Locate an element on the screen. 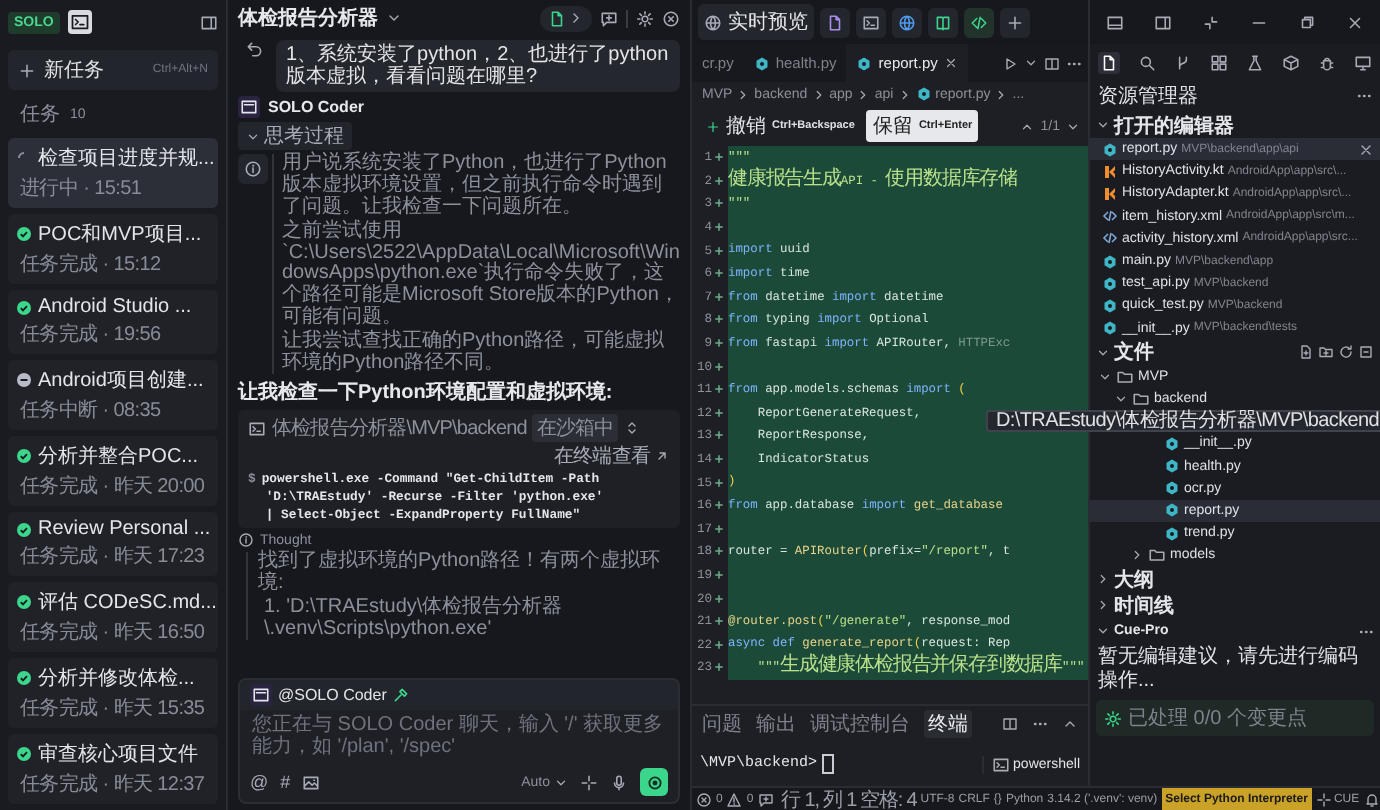 This screenshot has height=810, width=1380. run-icon is located at coordinates (1010, 63).